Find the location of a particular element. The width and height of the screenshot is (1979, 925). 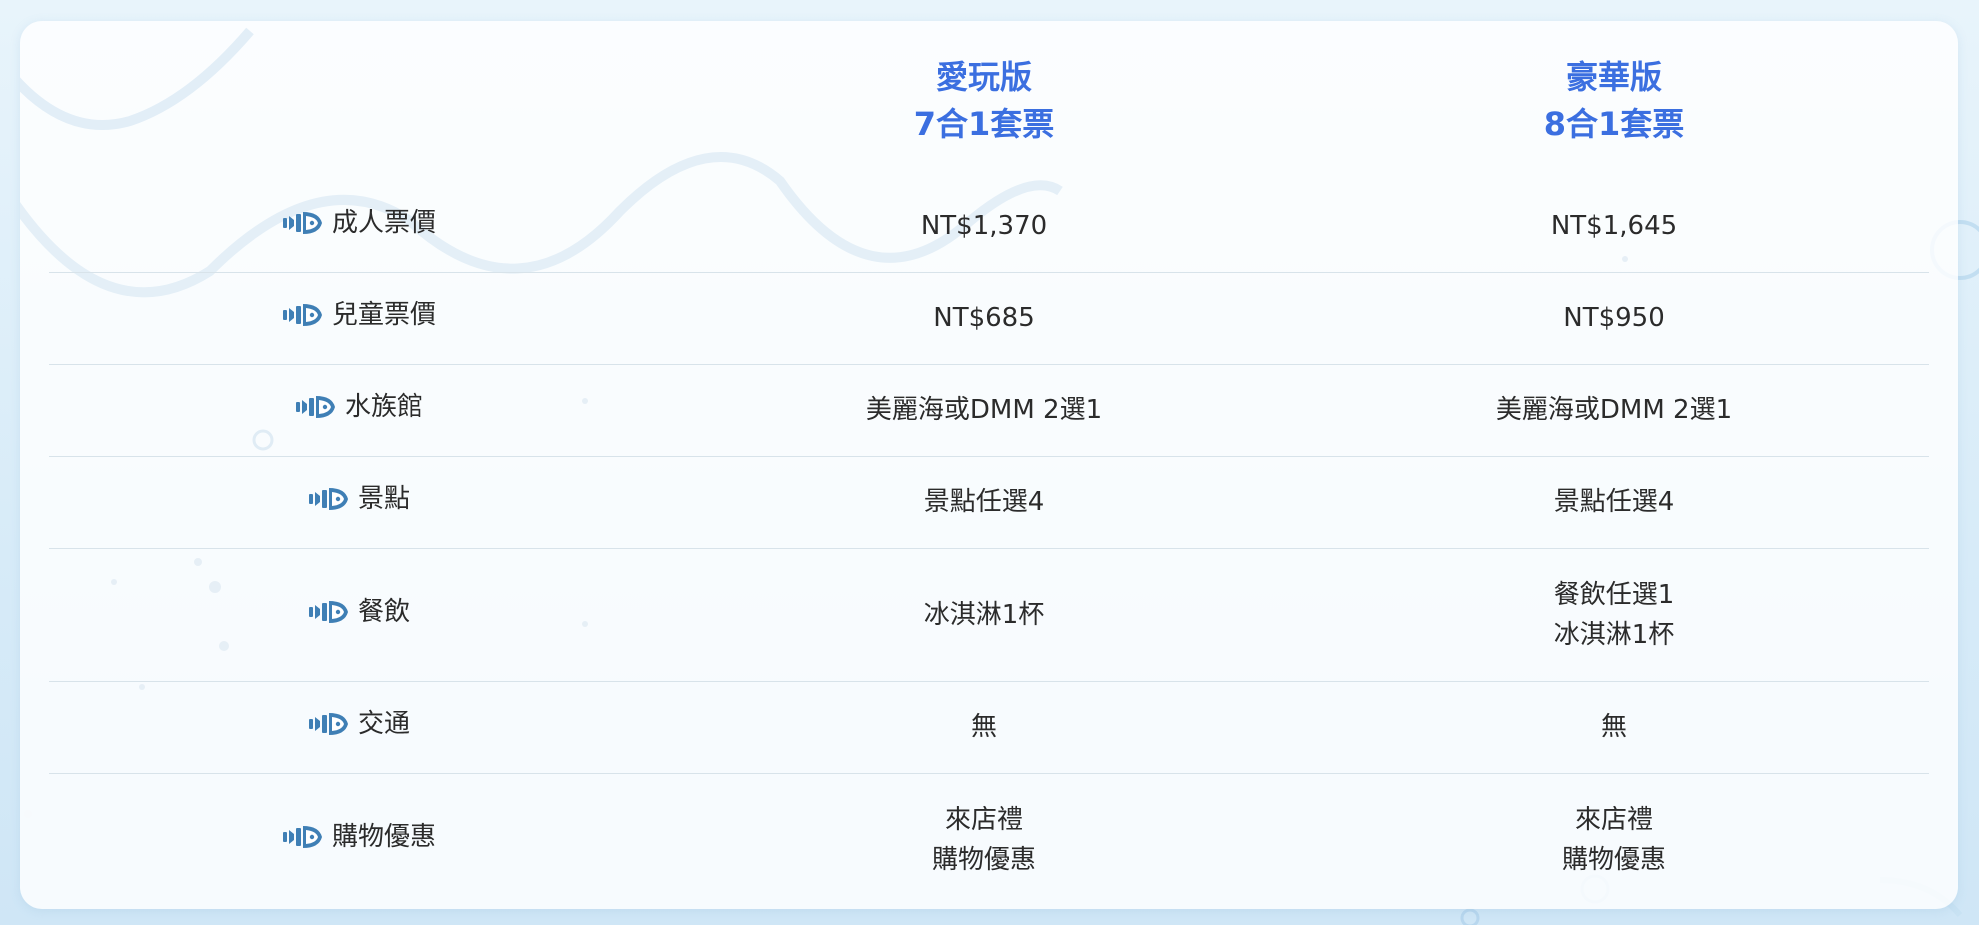

cell-value: NT$685 is located at coordinates (984, 318).